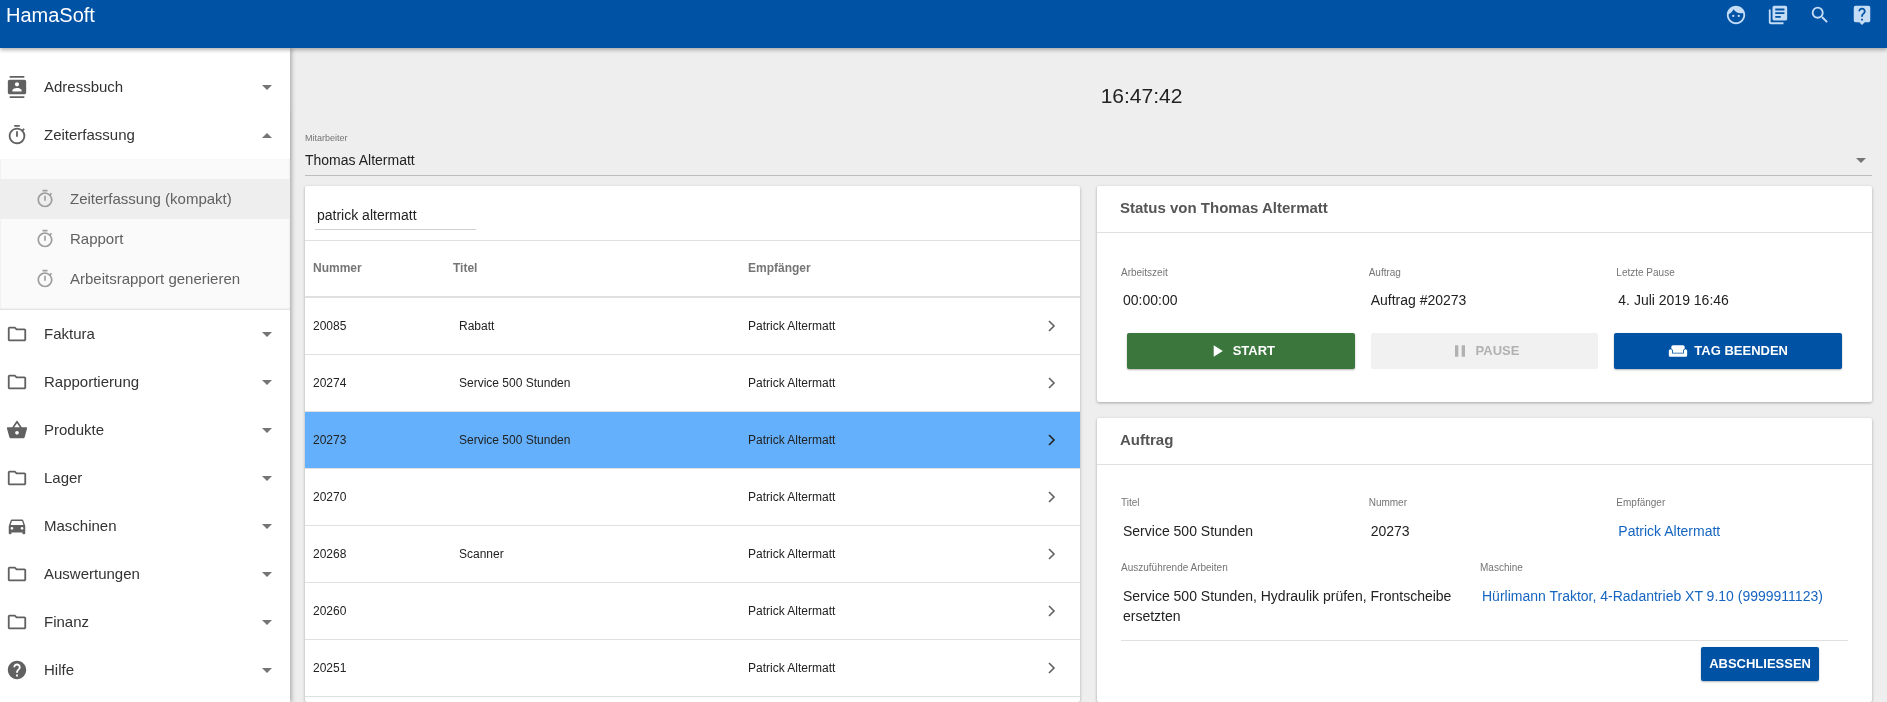 The height and width of the screenshot is (702, 1887). Describe the element at coordinates (476, 326) in the screenshot. I see `table-cell-text: Rabatt` at that location.